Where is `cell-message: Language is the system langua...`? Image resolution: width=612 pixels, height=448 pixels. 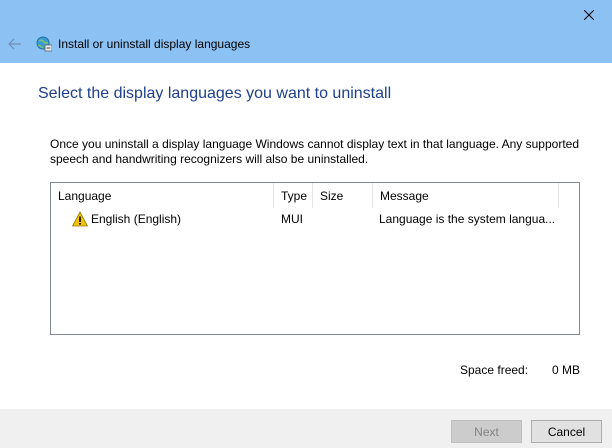 cell-message: Language is the system langua... is located at coordinates (467, 219).